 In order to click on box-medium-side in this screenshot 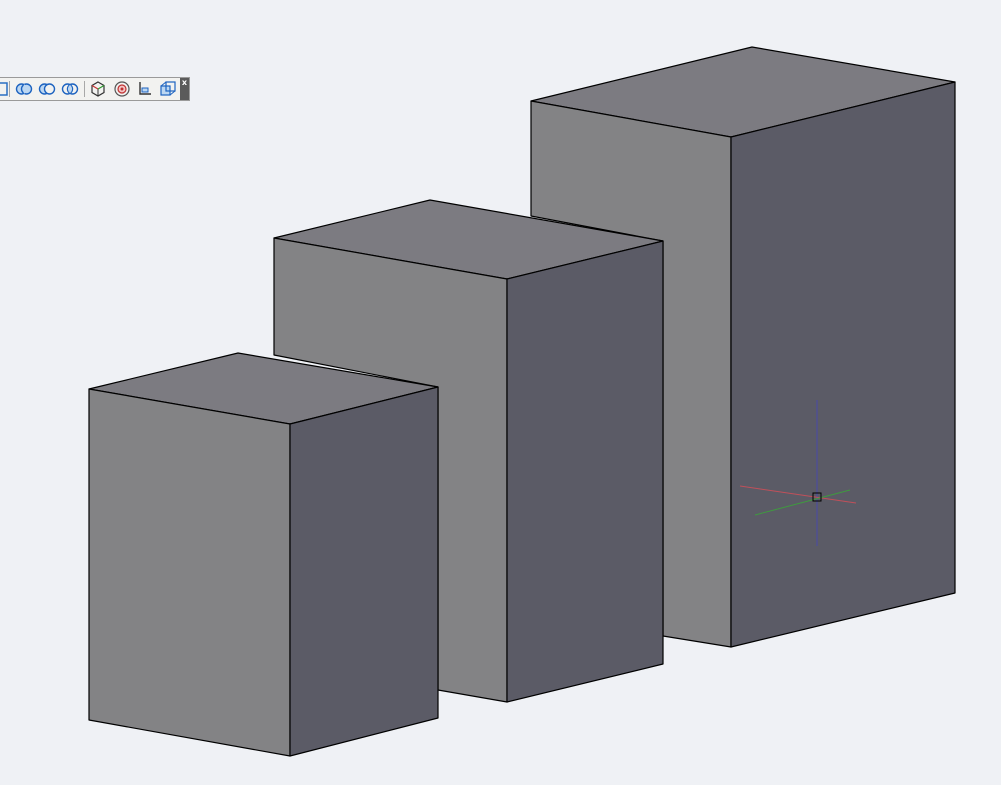, I will do `click(585, 471)`.